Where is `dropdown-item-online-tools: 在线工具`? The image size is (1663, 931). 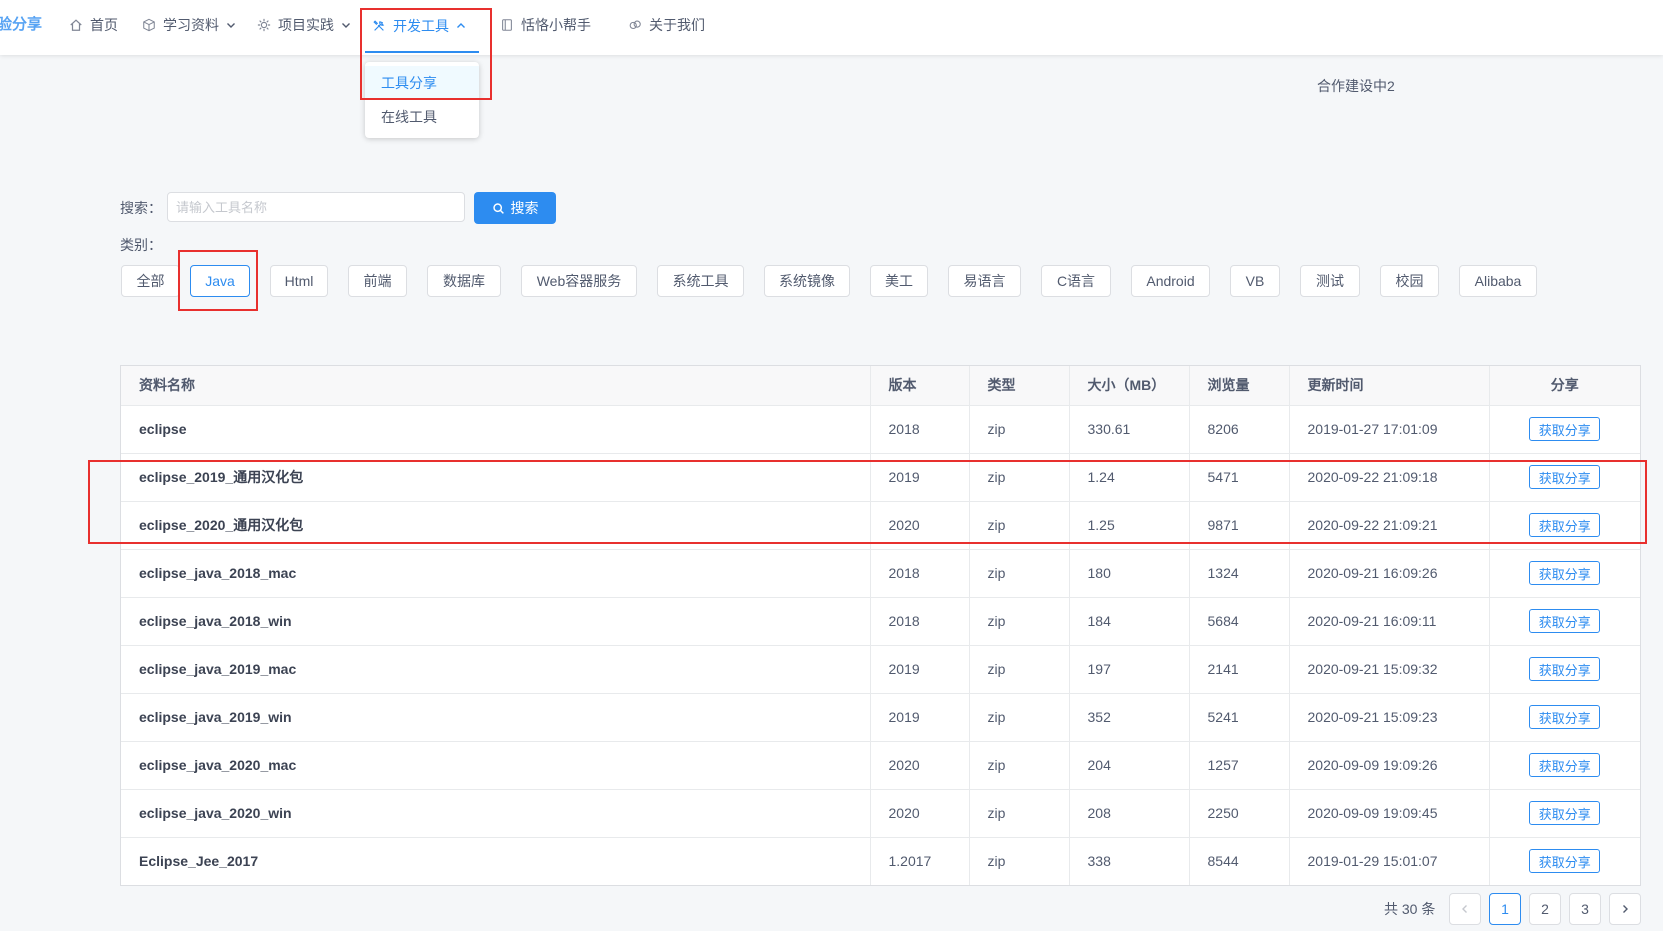 dropdown-item-online-tools: 在线工具 is located at coordinates (422, 117).